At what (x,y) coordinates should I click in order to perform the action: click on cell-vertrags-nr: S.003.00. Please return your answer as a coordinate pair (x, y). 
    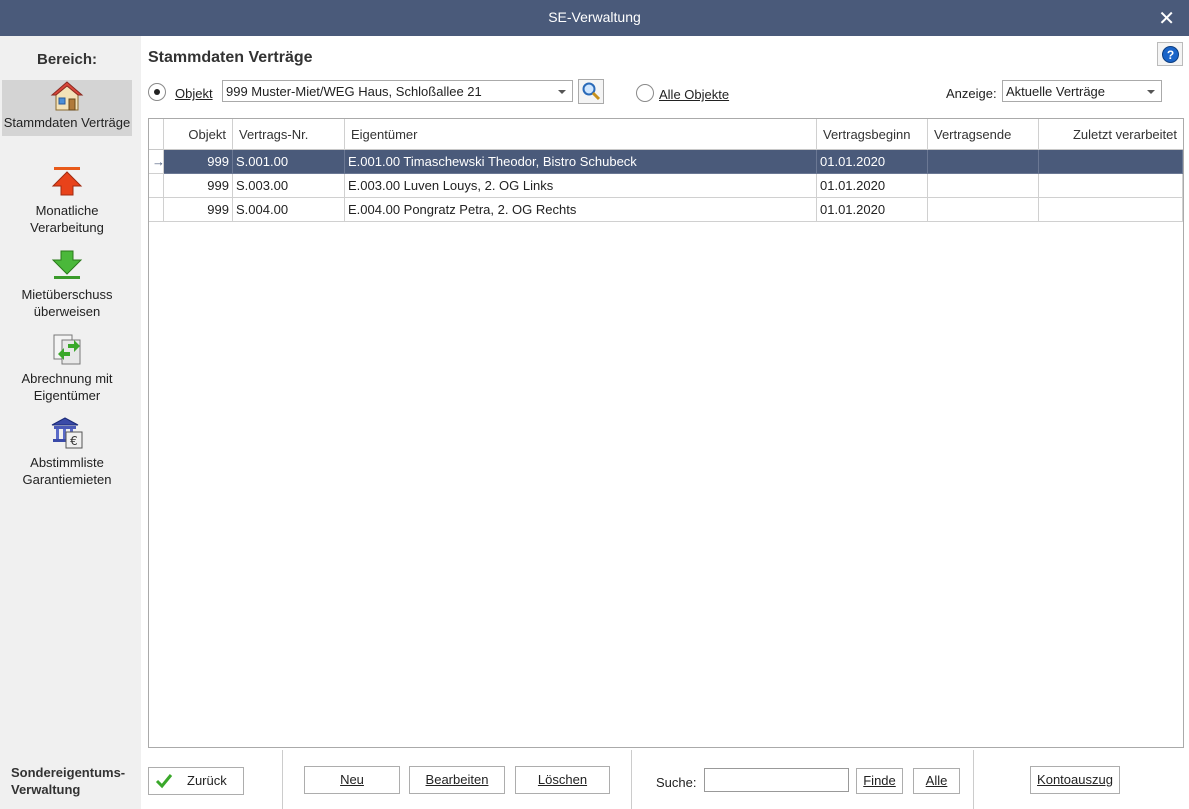
    Looking at the image, I should click on (289, 186).